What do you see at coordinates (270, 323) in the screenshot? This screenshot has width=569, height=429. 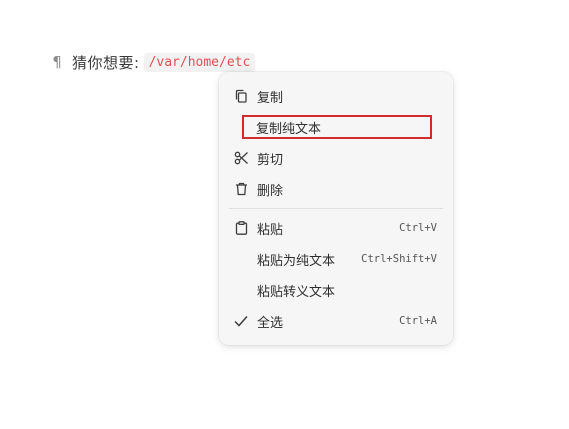 I see `menu-item-label: 全选` at bounding box center [270, 323].